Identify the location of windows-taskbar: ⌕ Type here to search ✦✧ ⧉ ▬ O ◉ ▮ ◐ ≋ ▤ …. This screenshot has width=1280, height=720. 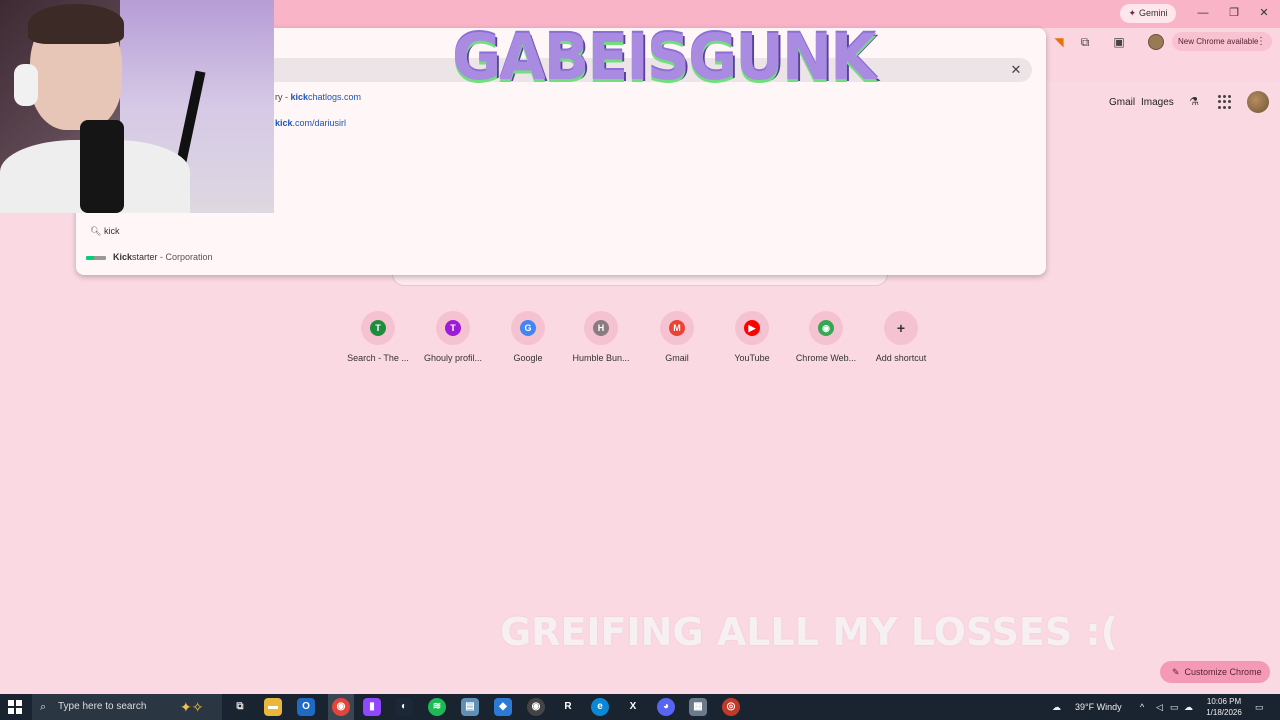
(640, 707).